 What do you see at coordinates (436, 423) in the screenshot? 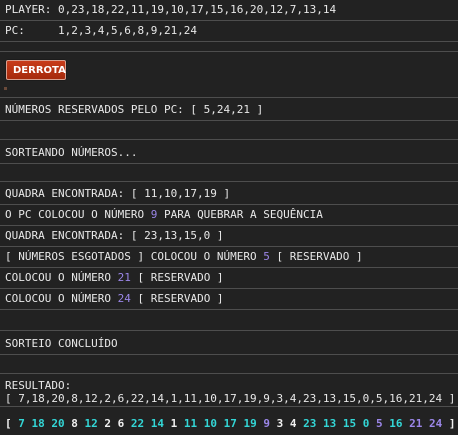
I see `sequence-number: 24` at bounding box center [436, 423].